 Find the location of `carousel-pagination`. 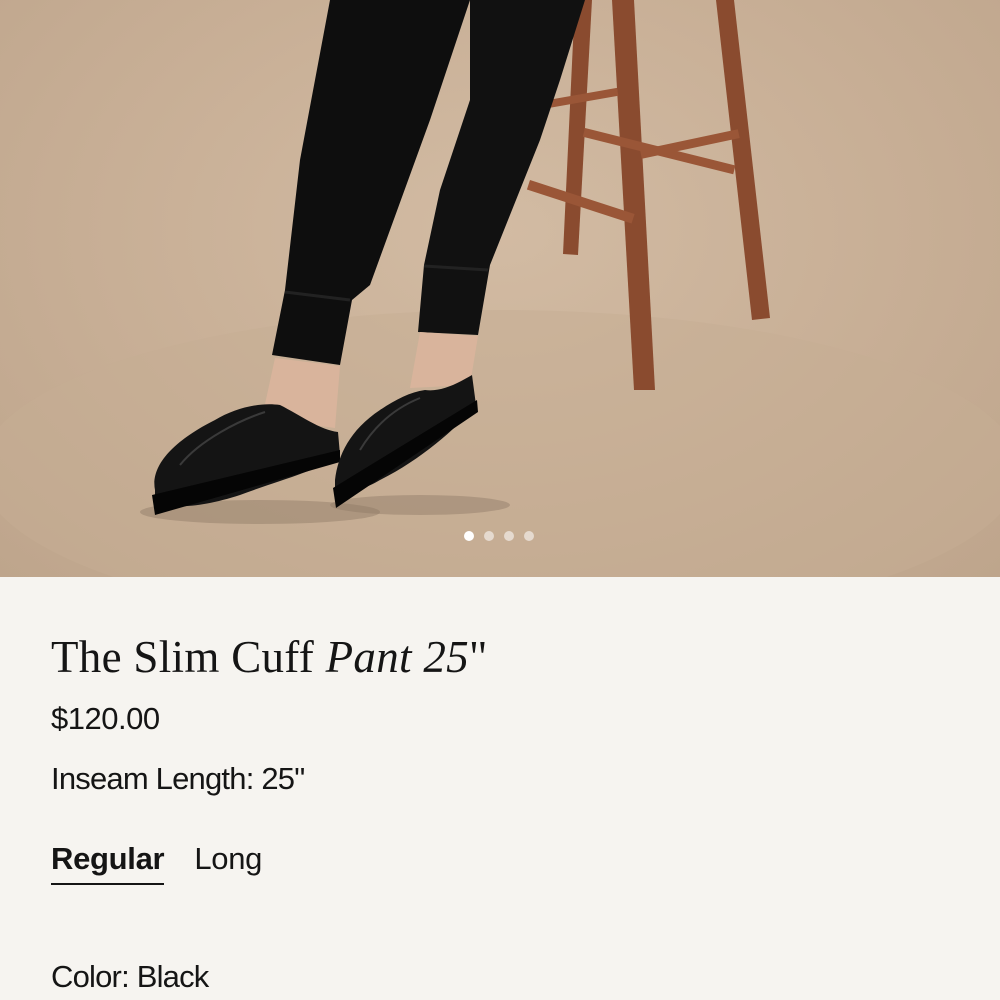

carousel-pagination is located at coordinates (499, 536).